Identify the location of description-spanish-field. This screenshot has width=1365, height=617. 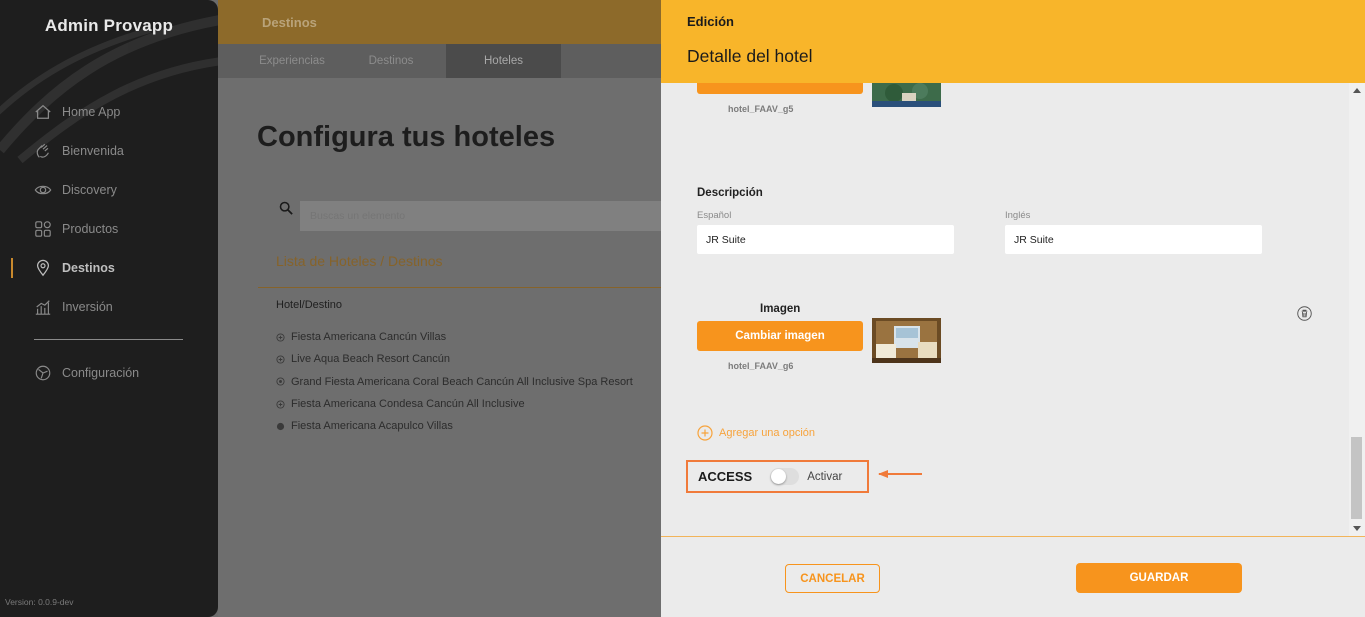
(825, 239).